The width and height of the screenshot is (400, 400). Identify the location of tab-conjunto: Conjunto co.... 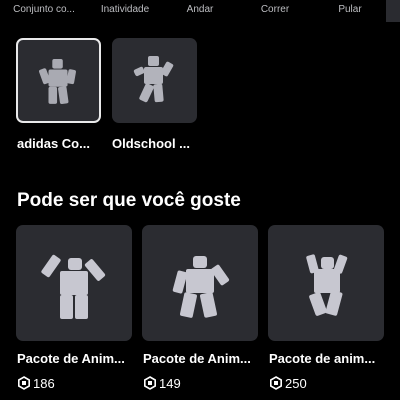
(44, 9).